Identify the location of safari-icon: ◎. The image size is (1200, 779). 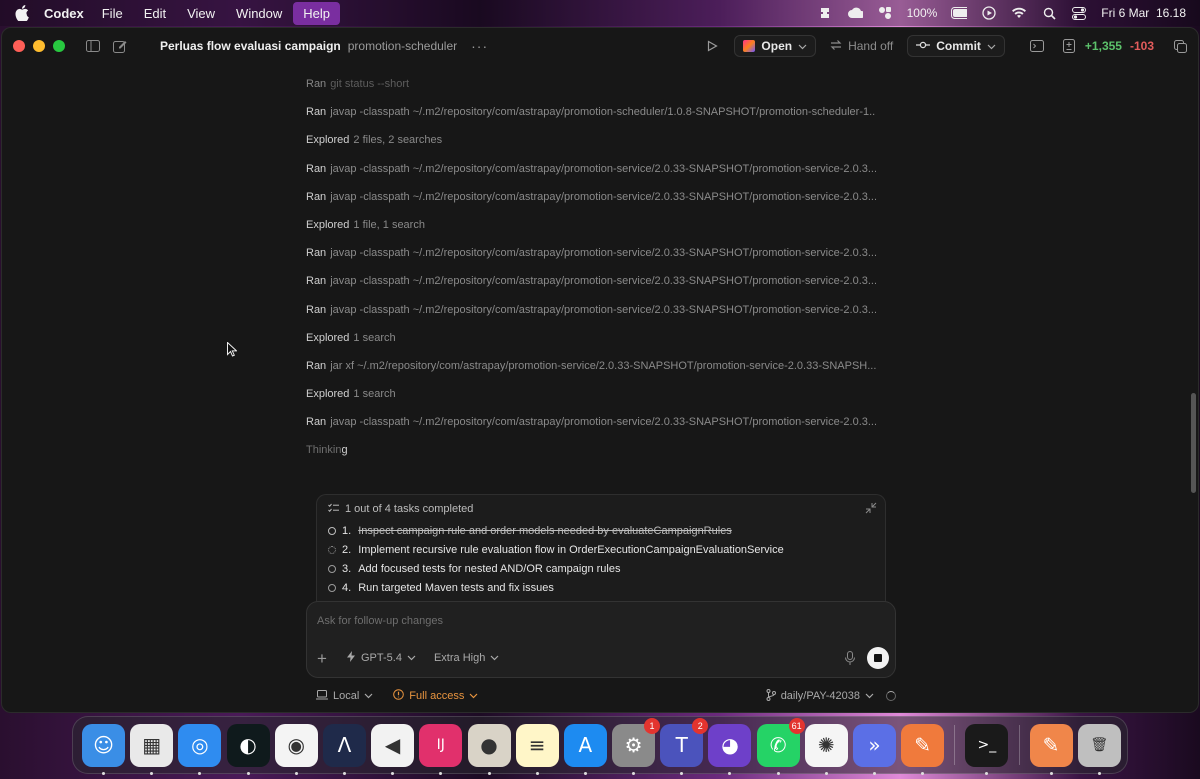
(200, 749).